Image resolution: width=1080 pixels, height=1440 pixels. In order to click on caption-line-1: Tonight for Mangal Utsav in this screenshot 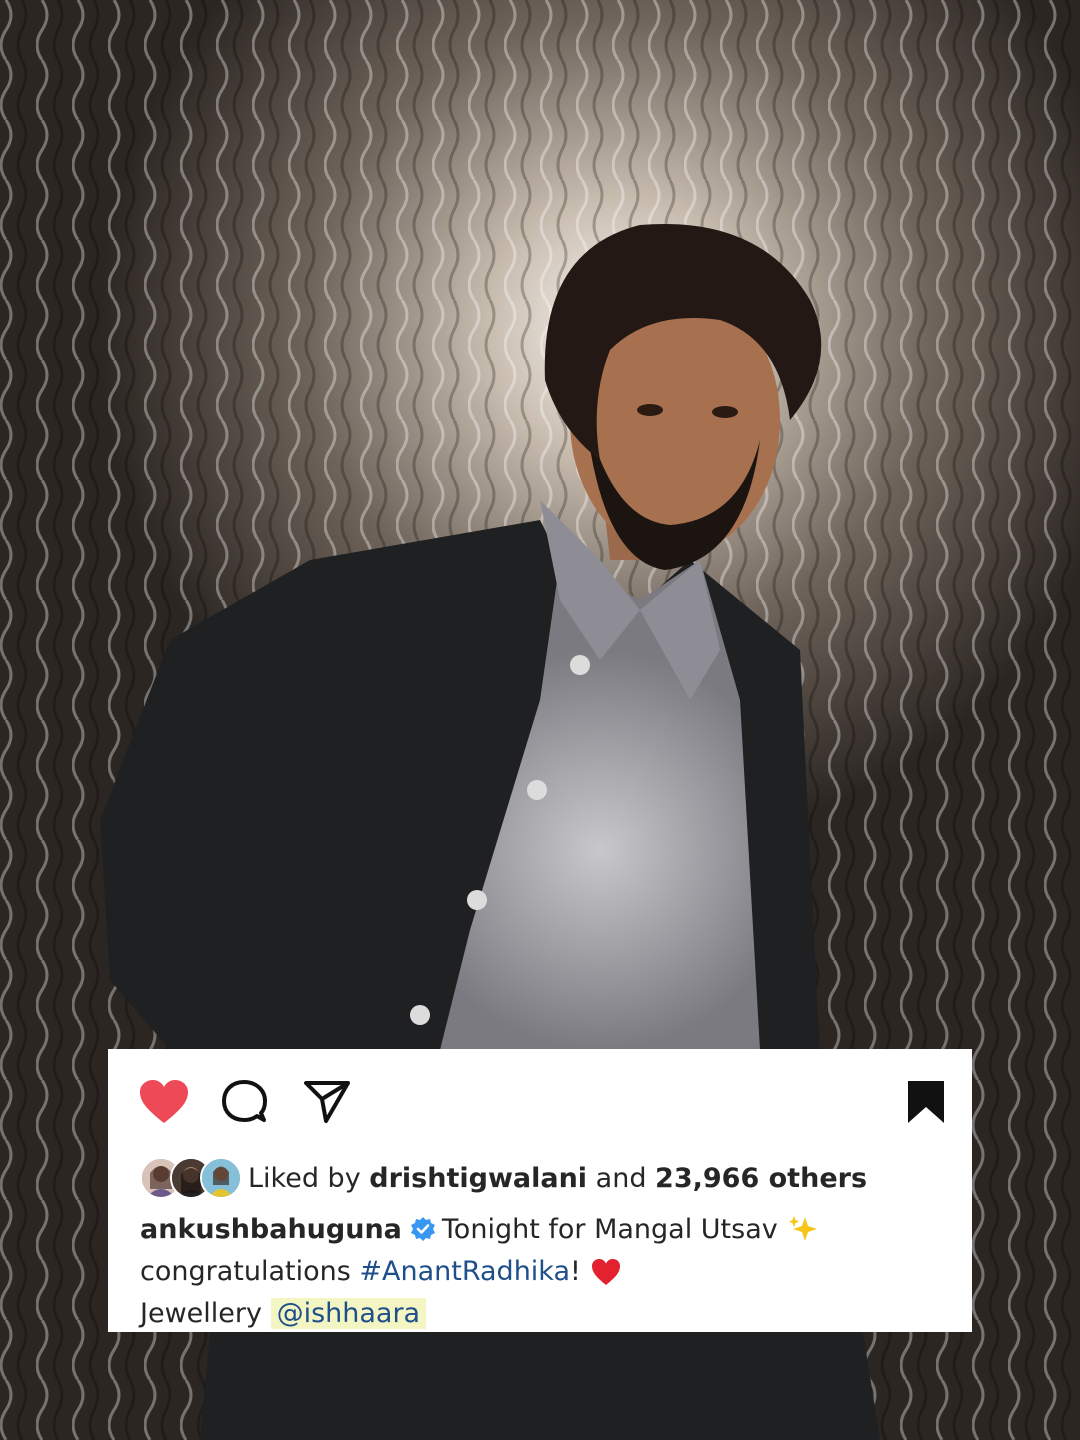, I will do `click(609, 1229)`.